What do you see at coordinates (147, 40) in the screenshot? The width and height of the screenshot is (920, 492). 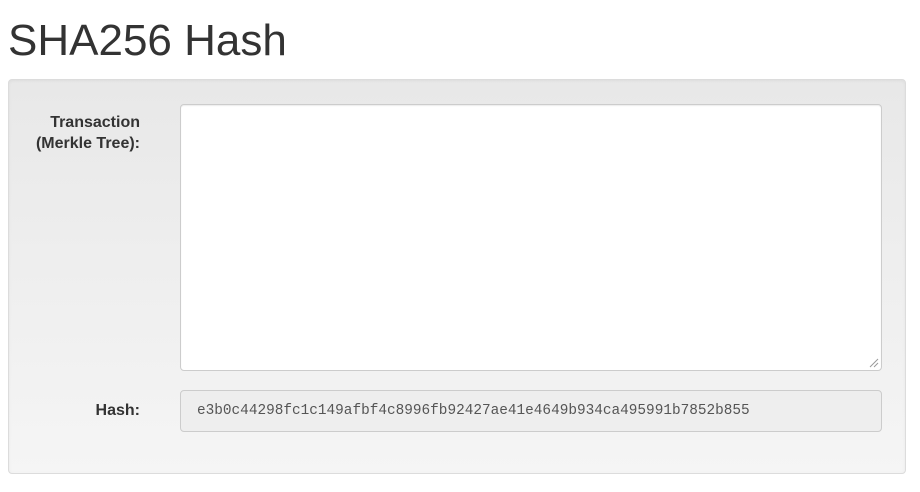 I see `page-title: SHA256 Hash` at bounding box center [147, 40].